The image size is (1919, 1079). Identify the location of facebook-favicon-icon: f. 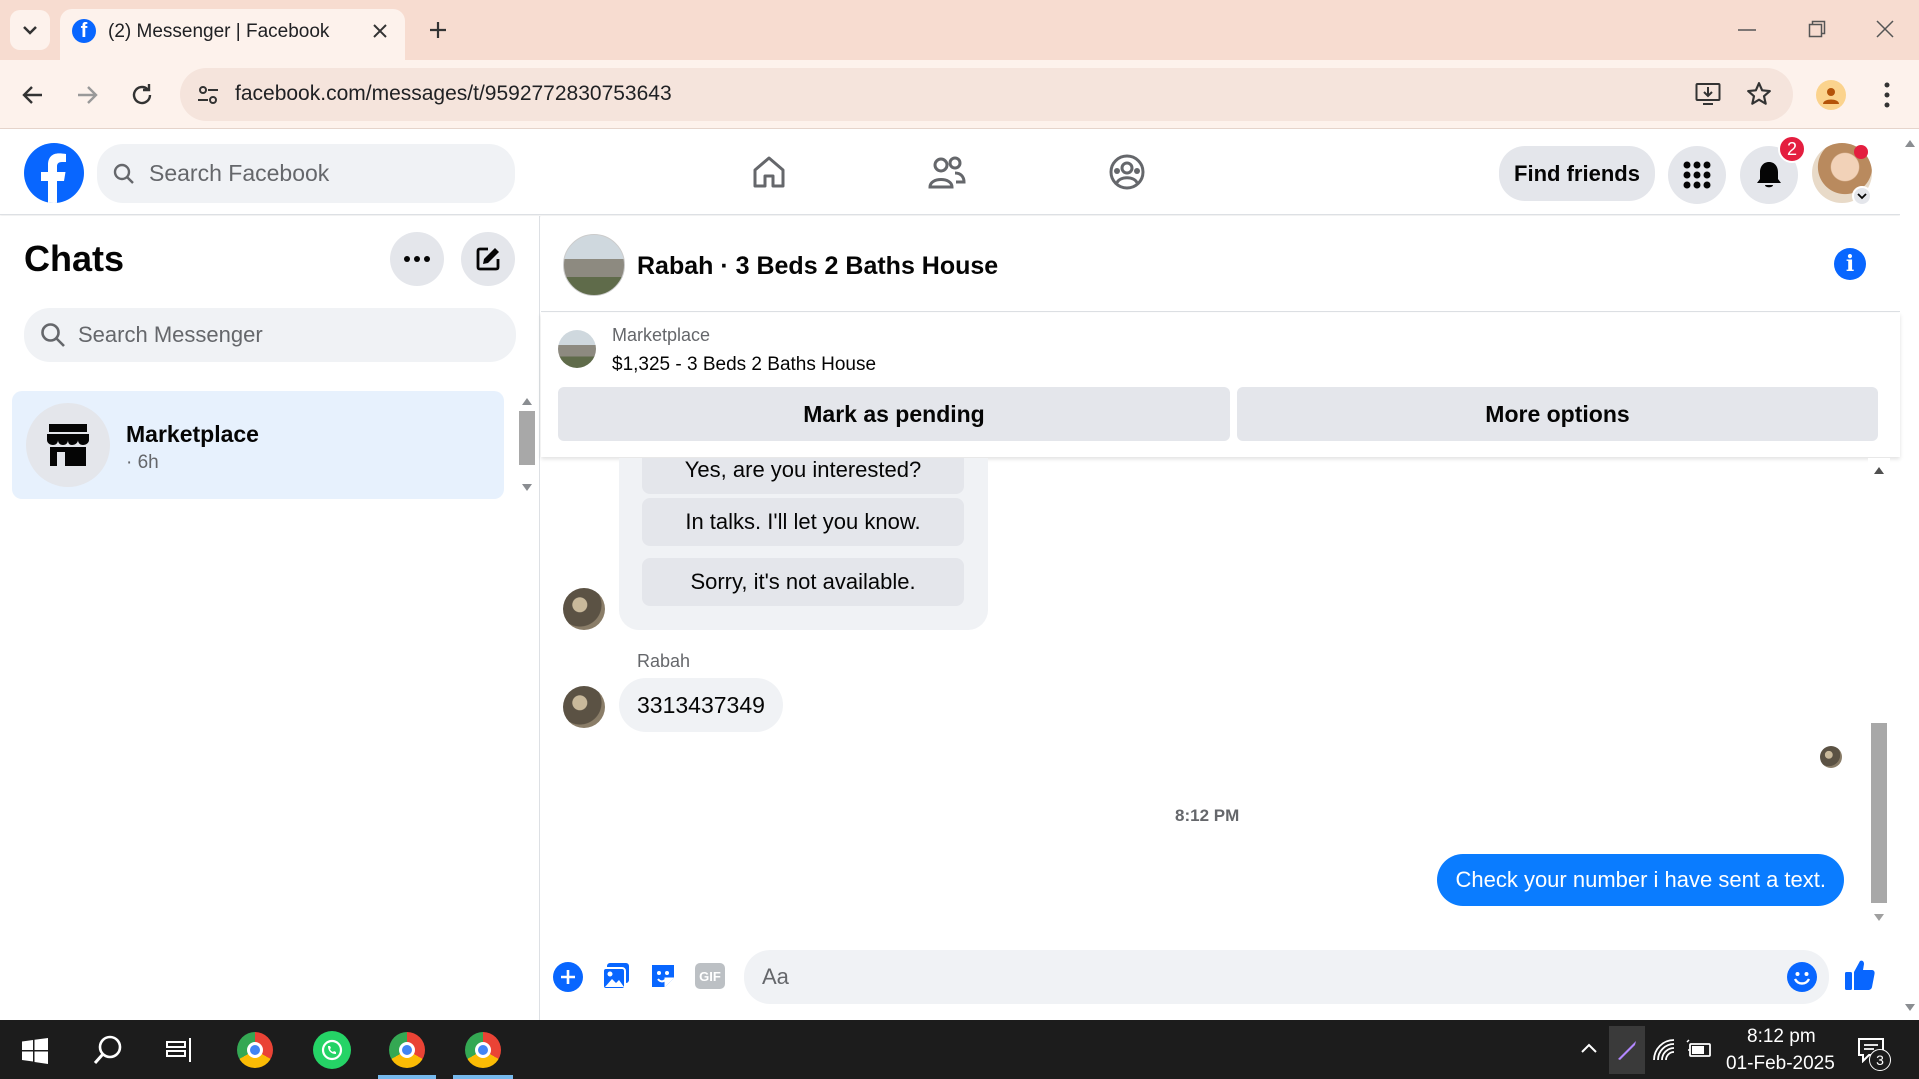
(84, 31).